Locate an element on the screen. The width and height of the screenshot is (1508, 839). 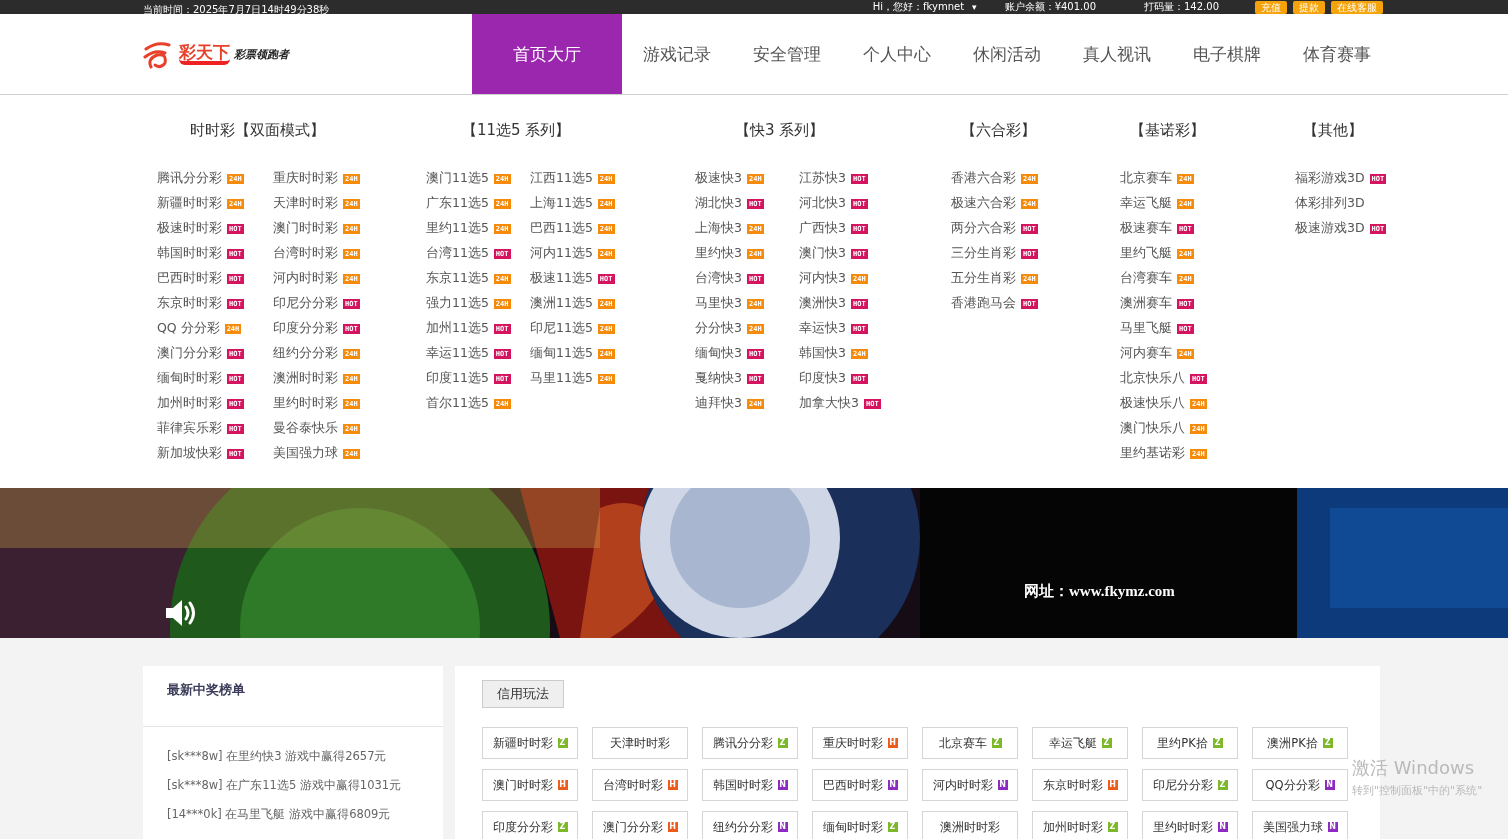
game-link: 曼谷泰快乐 is located at coordinates (305, 428).